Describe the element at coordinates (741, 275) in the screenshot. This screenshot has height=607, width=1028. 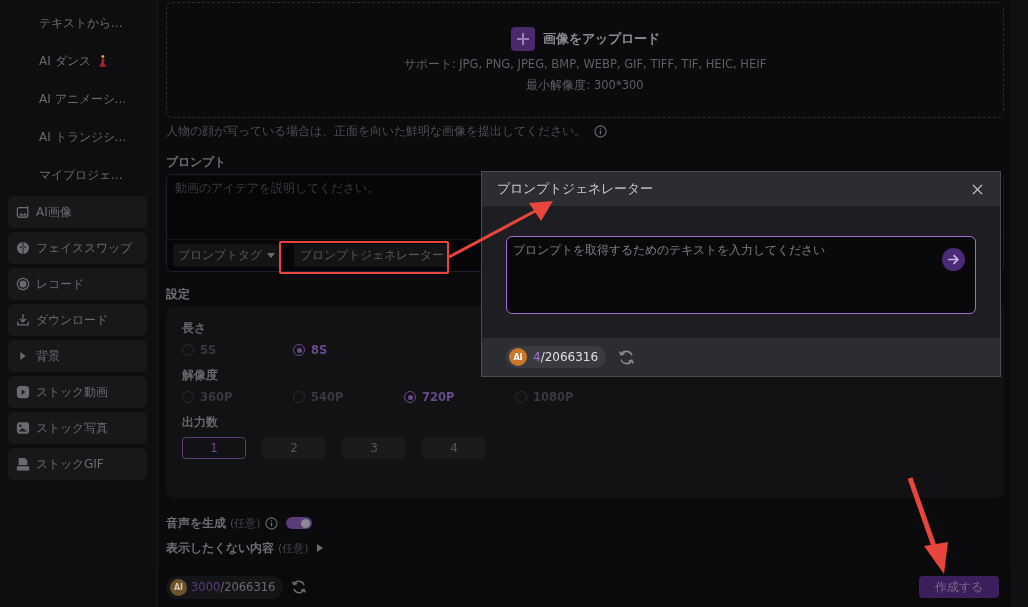
I see `prompt-input-field: プロンプトを取得するためのテキストを入力してください` at that location.